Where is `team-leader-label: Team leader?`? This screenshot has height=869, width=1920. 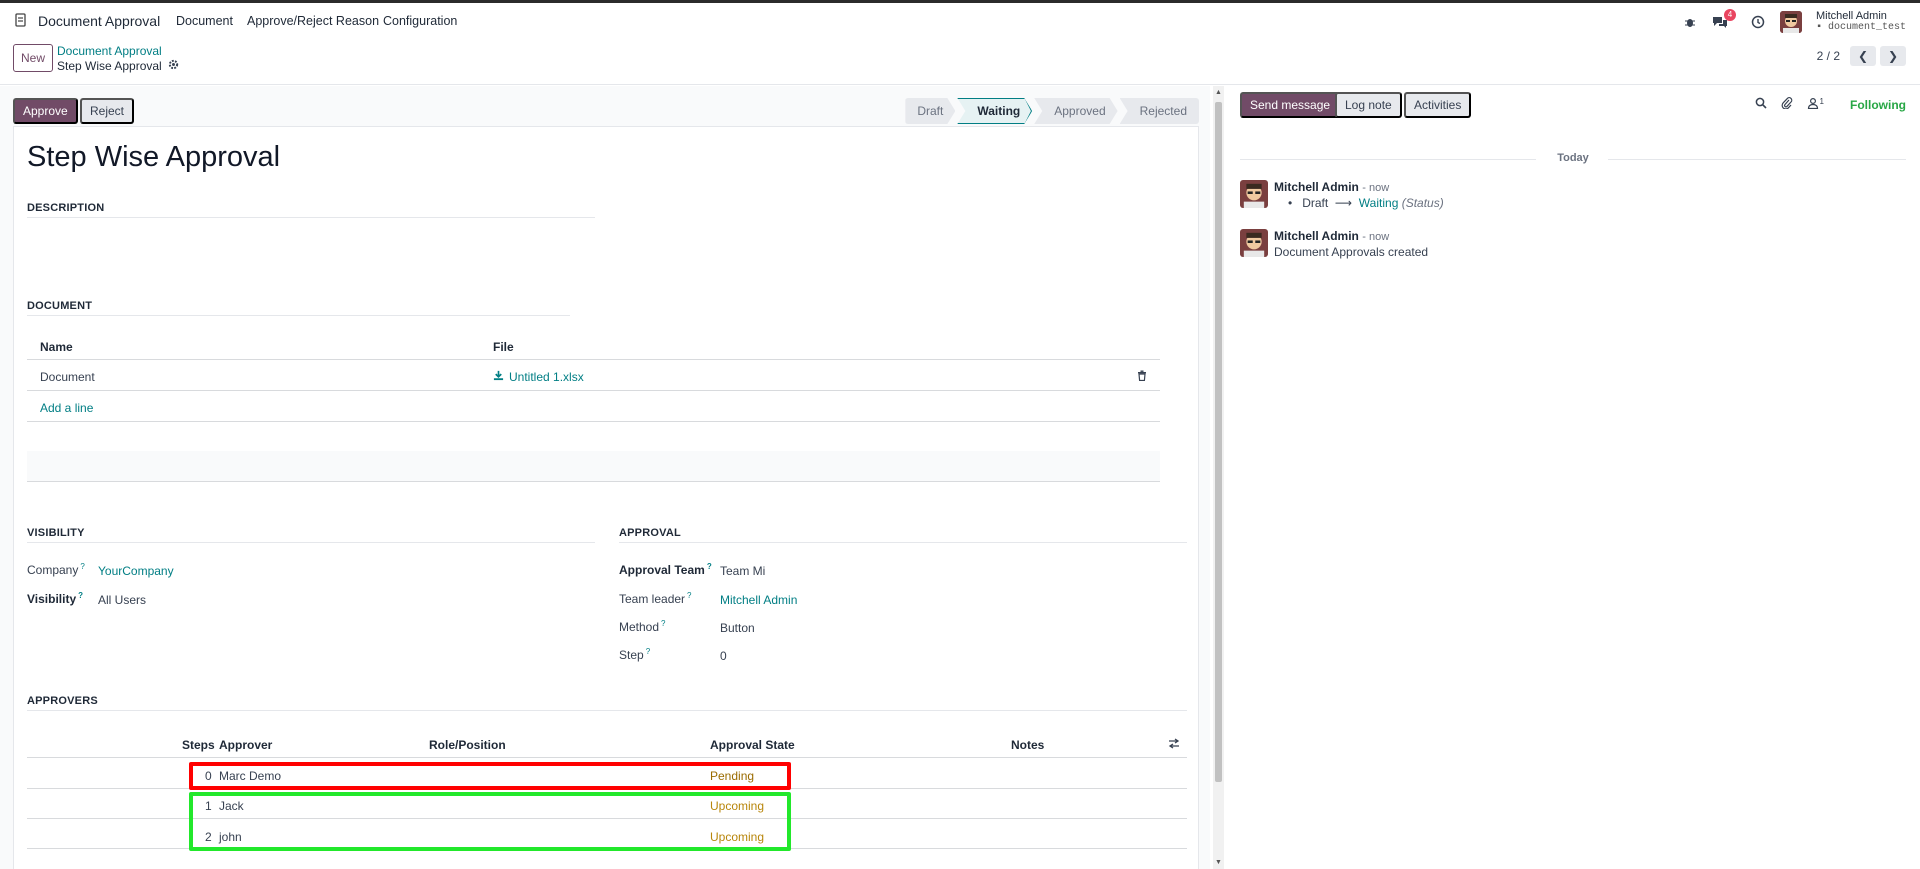 team-leader-label: Team leader? is located at coordinates (655, 598).